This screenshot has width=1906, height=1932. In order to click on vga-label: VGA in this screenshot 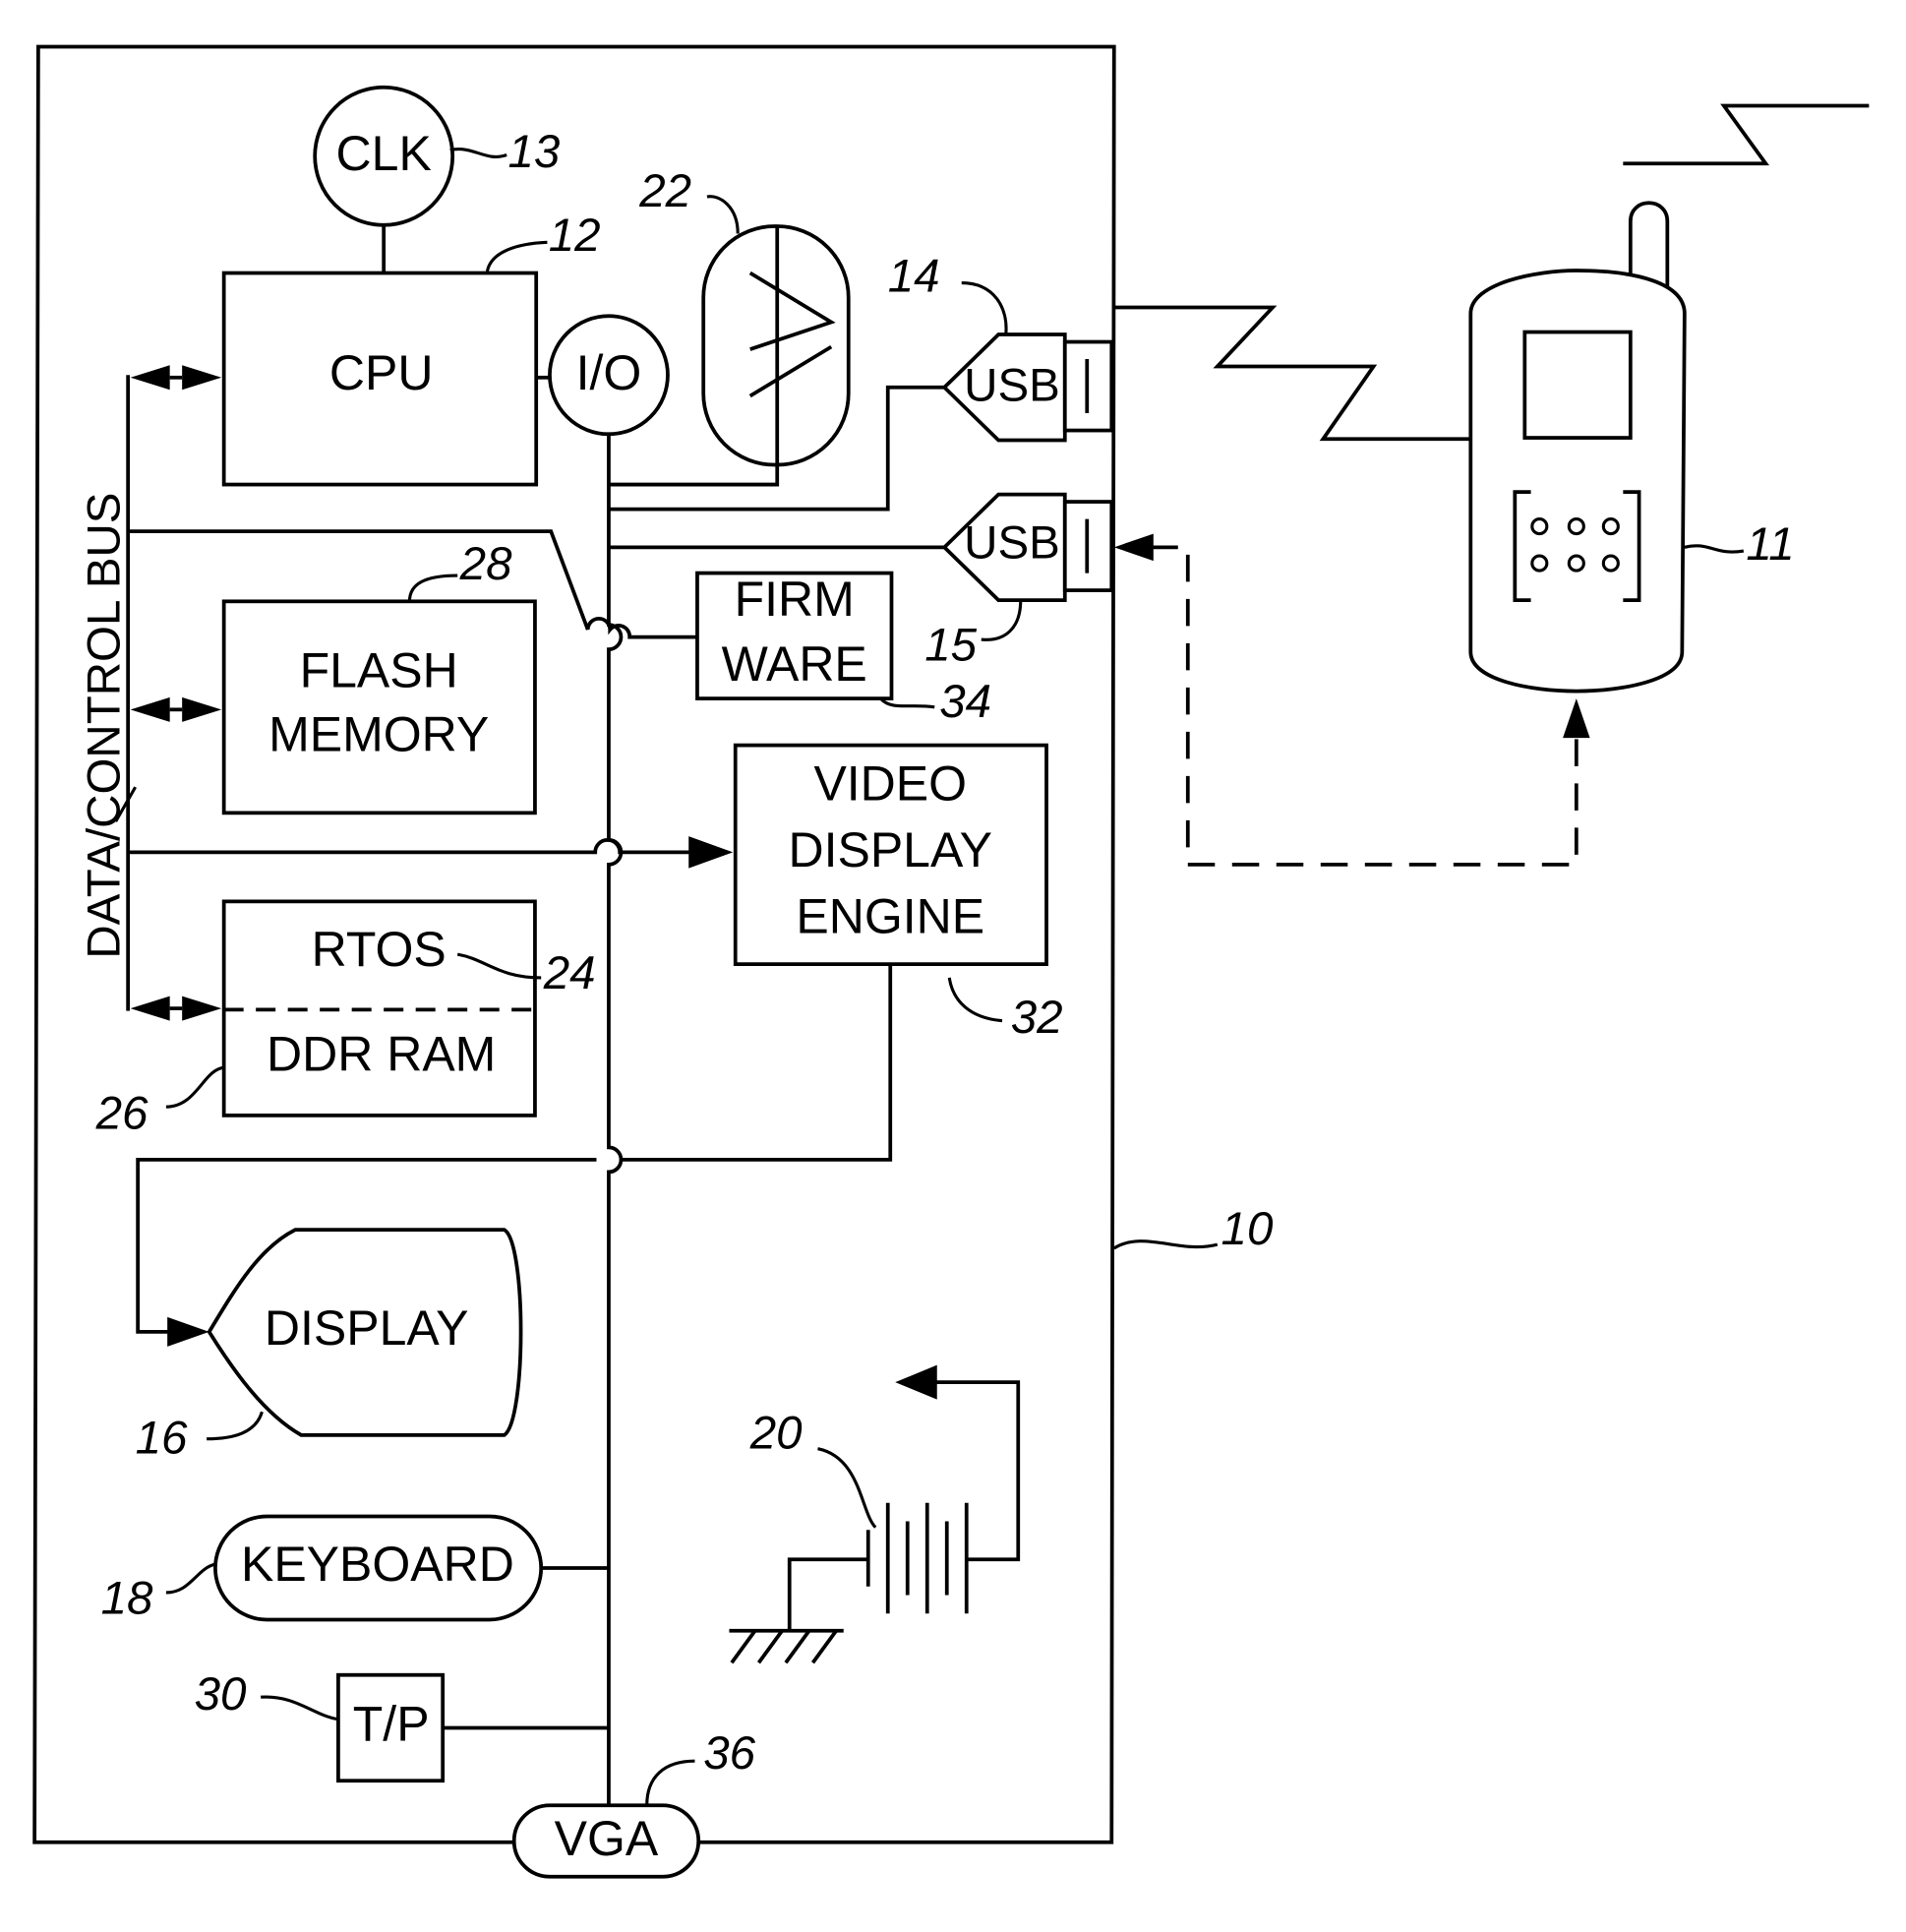, I will do `click(607, 1839)`.